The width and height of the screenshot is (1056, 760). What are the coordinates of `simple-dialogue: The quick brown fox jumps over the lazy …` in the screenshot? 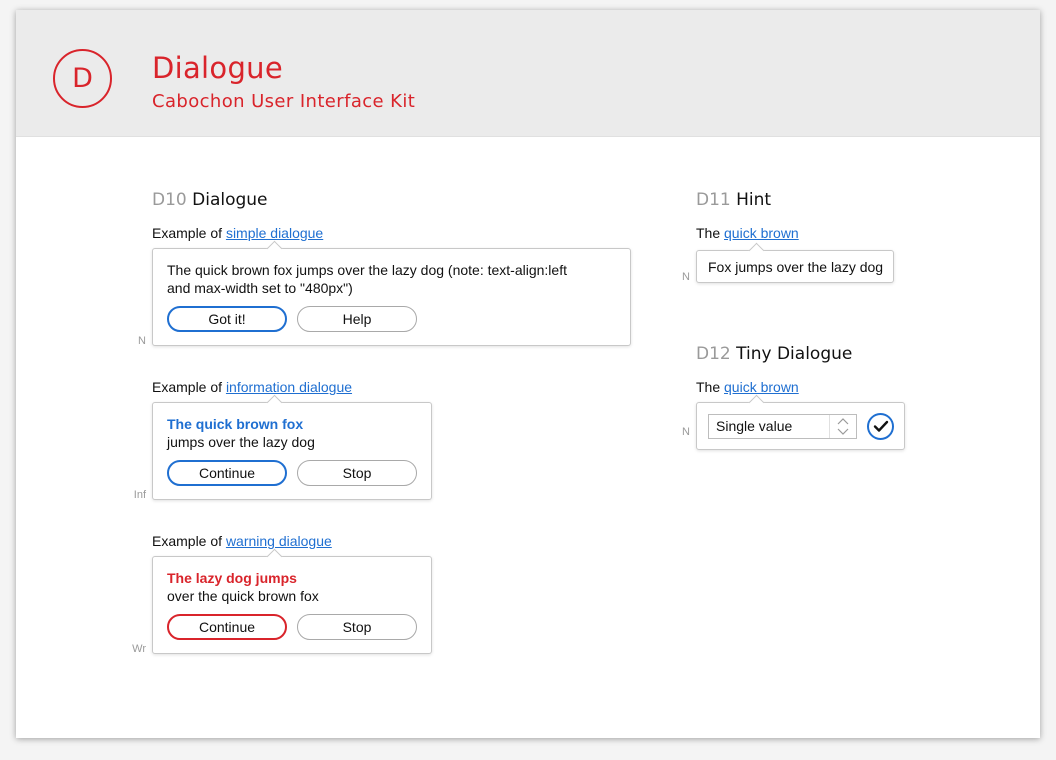 It's located at (391, 293).